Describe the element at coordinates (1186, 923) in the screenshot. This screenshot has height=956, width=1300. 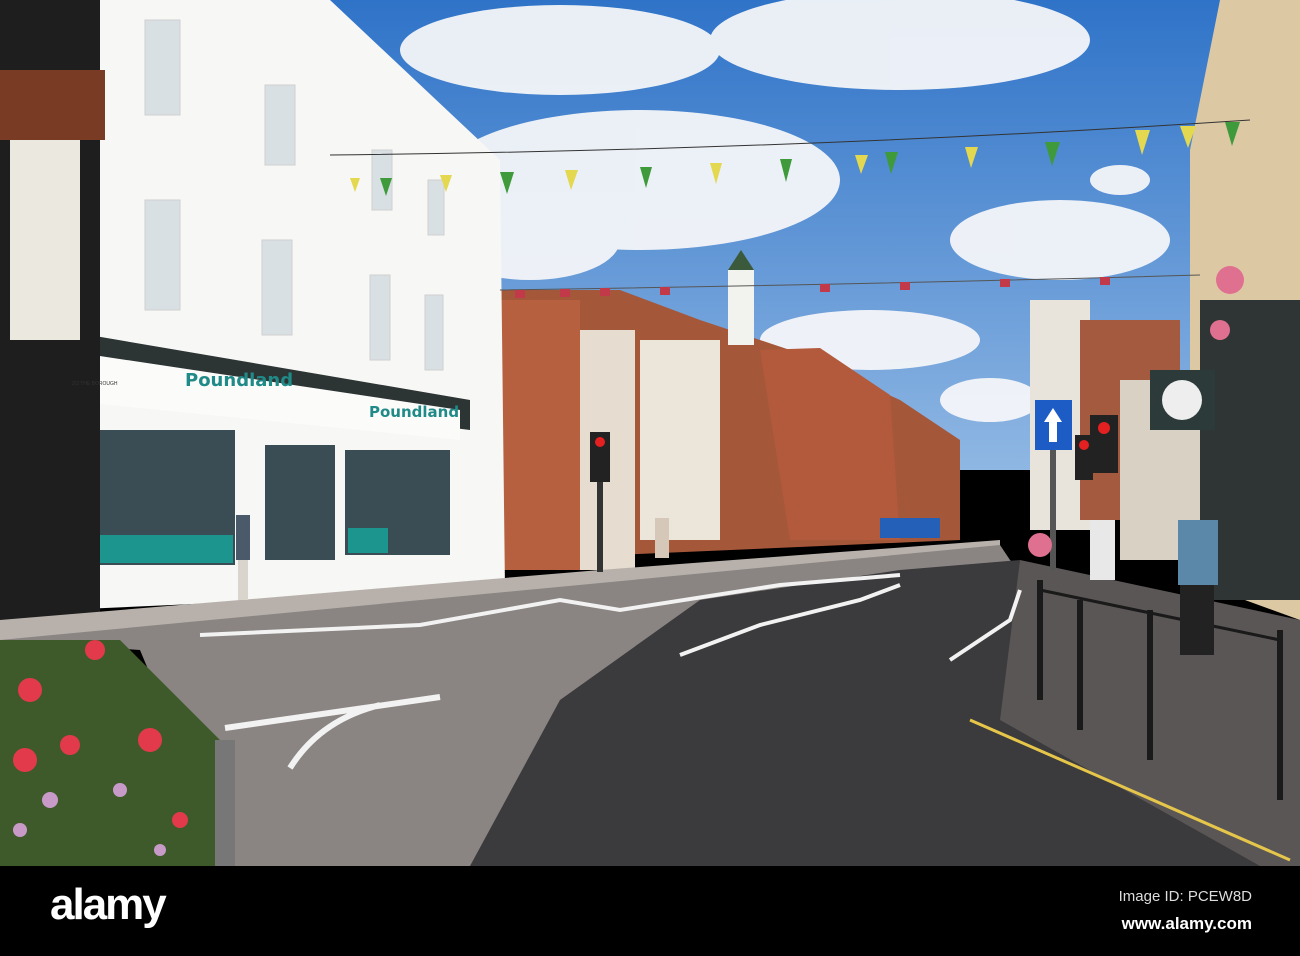
I see `alamy-url: www.alamy.com` at that location.